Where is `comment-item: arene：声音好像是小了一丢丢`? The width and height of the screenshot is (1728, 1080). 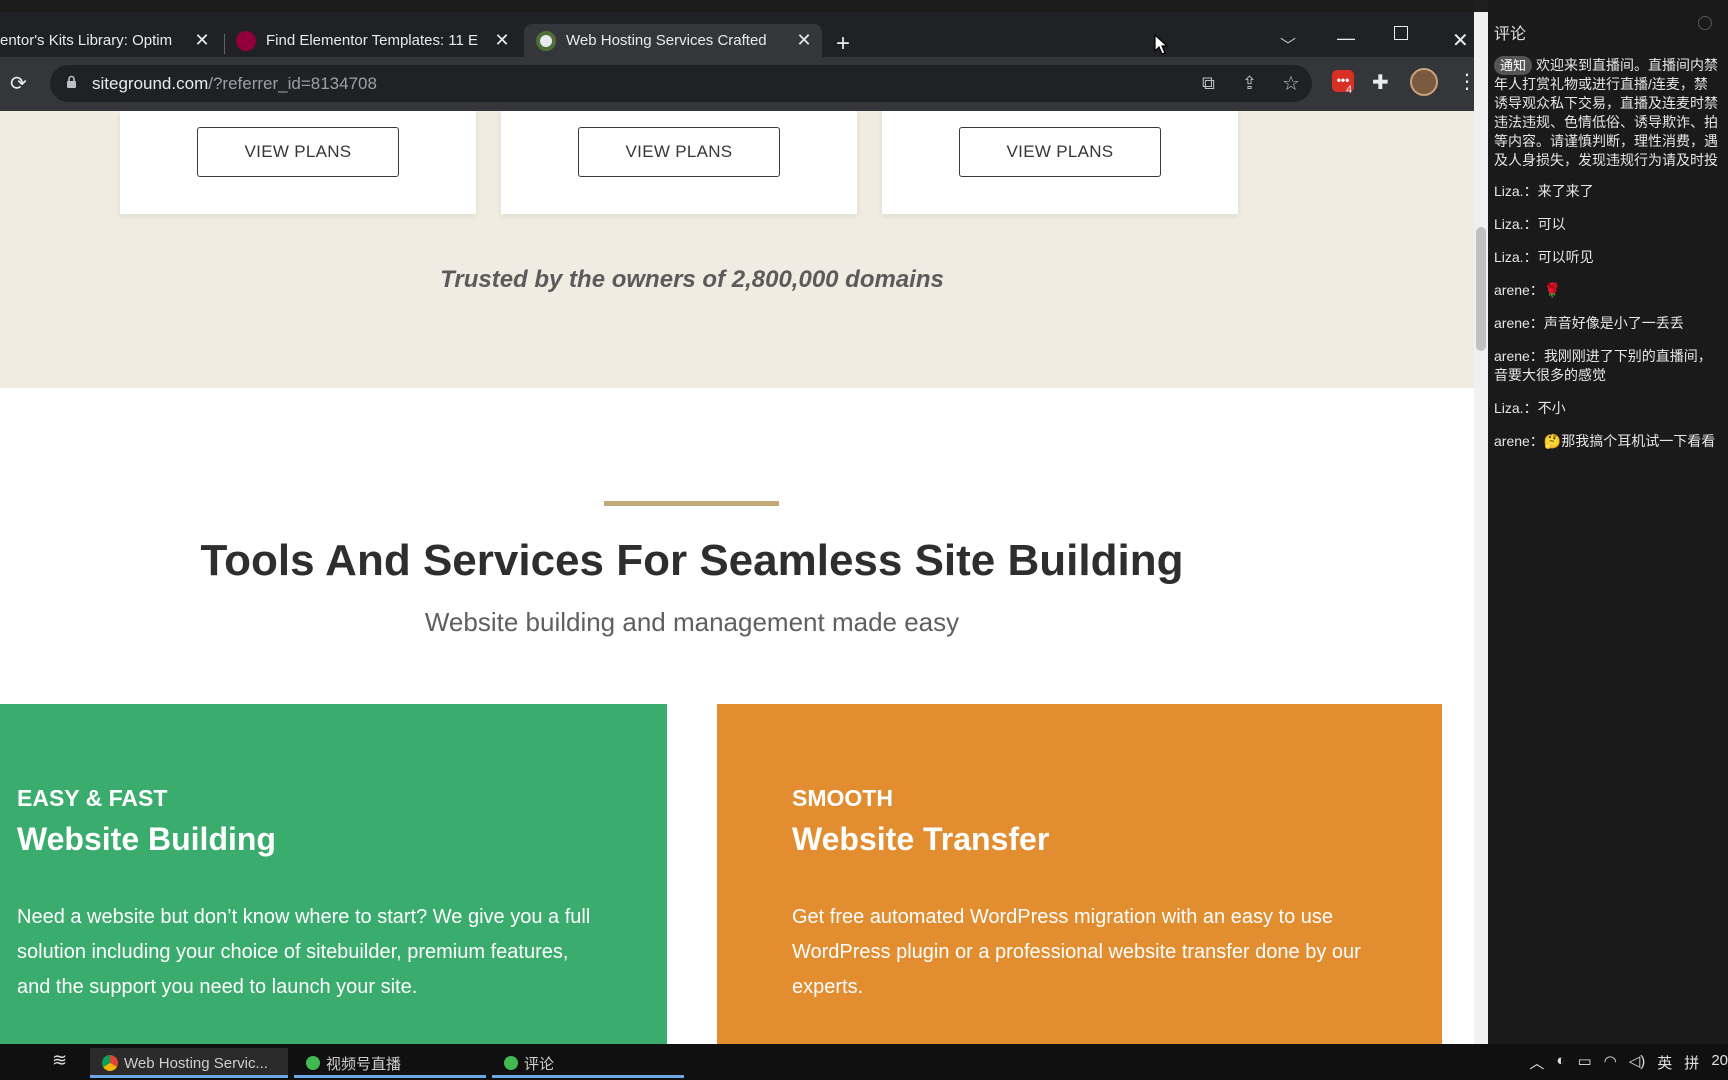 comment-item: arene：声音好像是小了一丢丢 is located at coordinates (1611, 323).